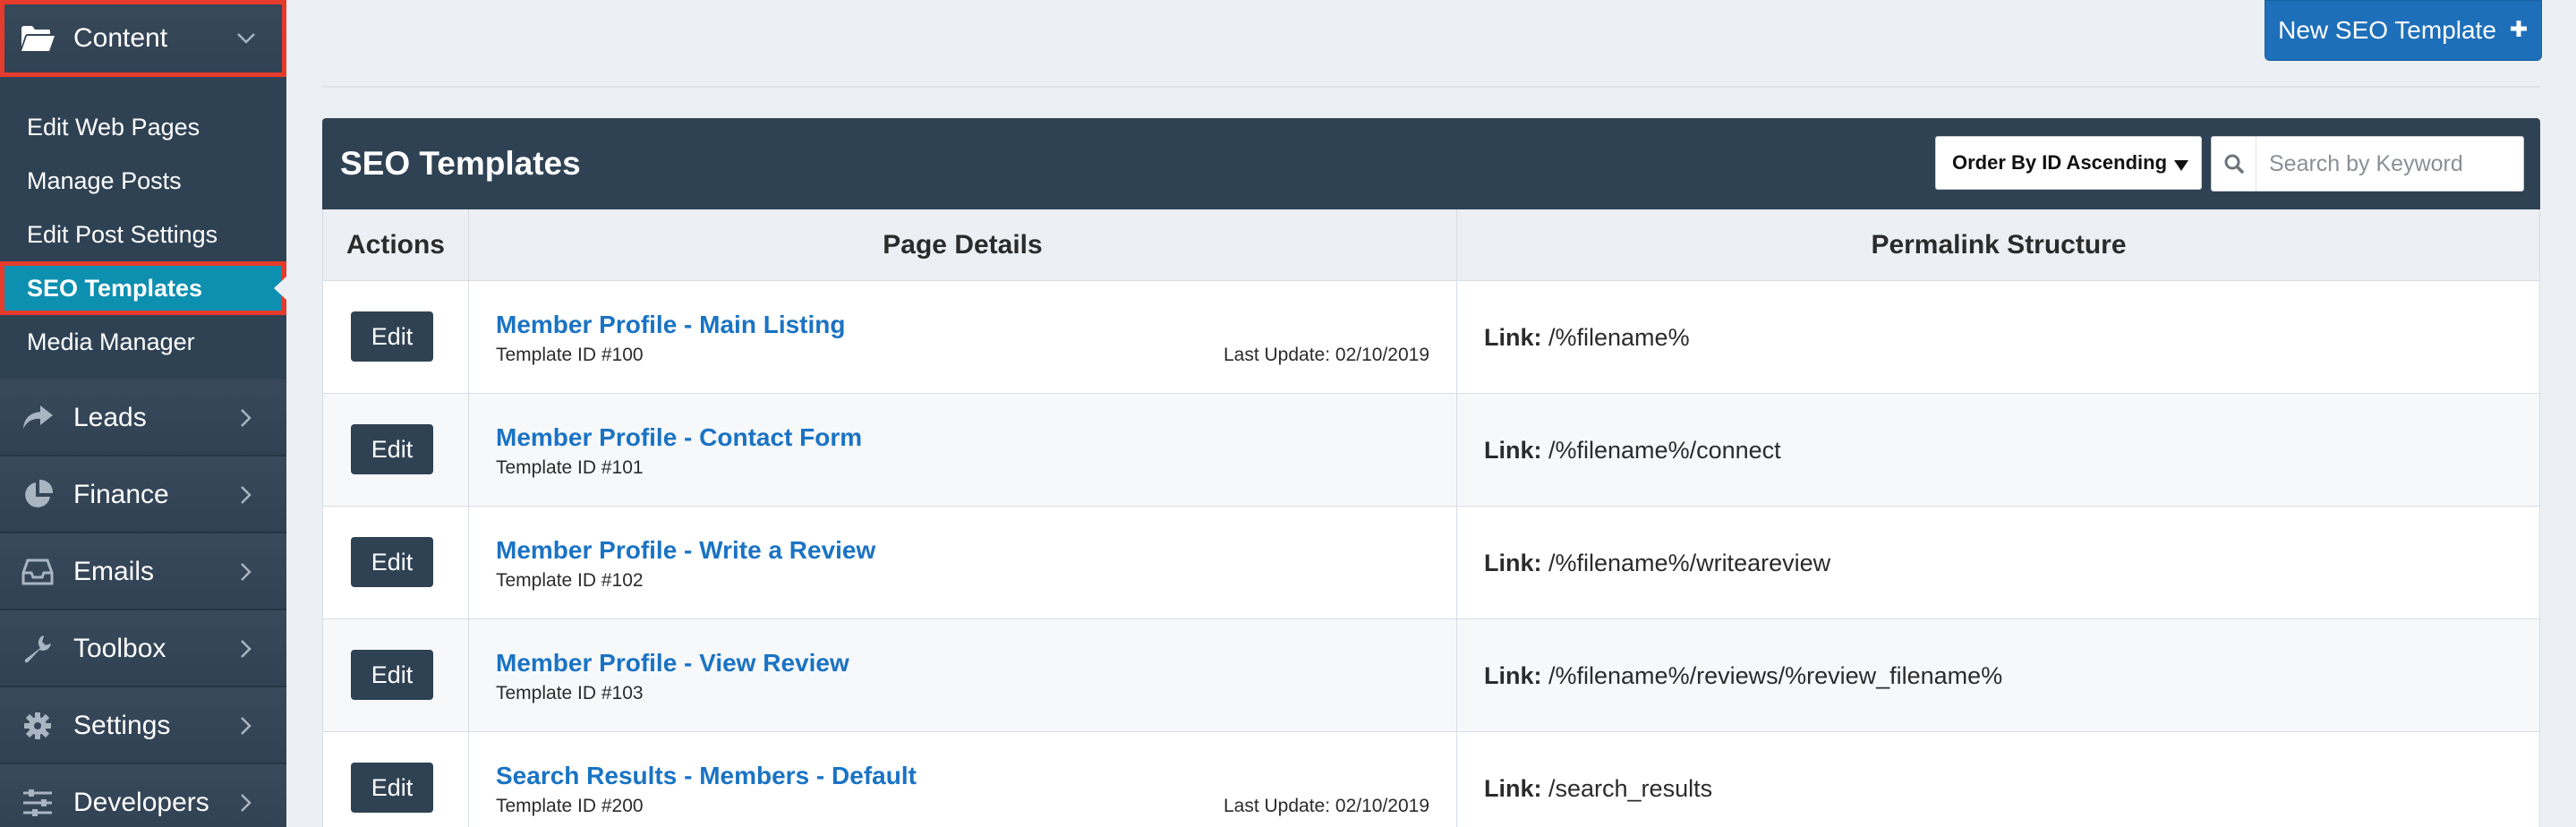 The height and width of the screenshot is (827, 2576). Describe the element at coordinates (37, 803) in the screenshot. I see `sliders-icon` at that location.